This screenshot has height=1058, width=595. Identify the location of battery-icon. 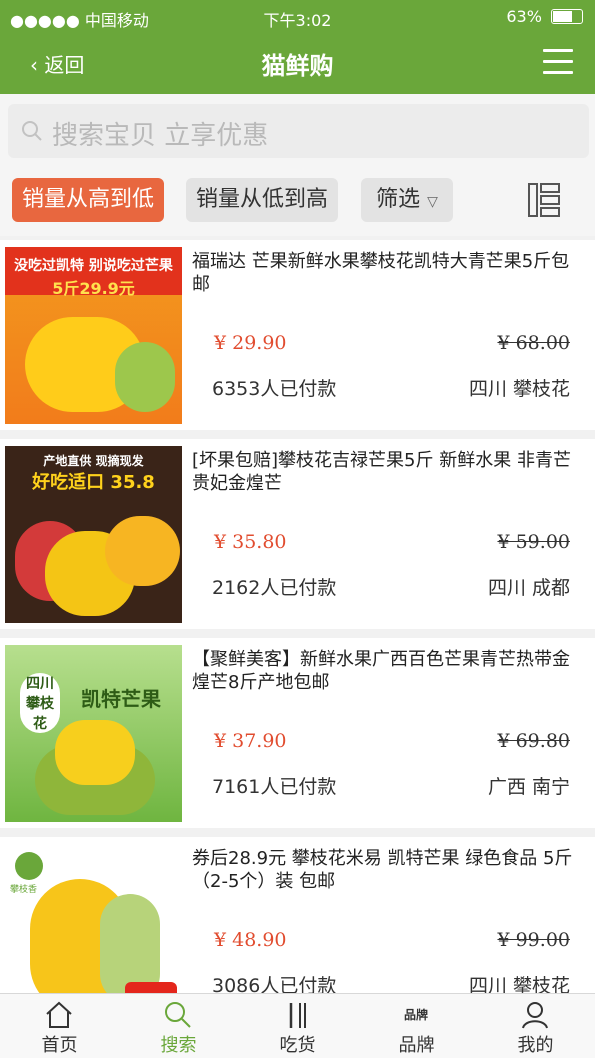
(567, 16).